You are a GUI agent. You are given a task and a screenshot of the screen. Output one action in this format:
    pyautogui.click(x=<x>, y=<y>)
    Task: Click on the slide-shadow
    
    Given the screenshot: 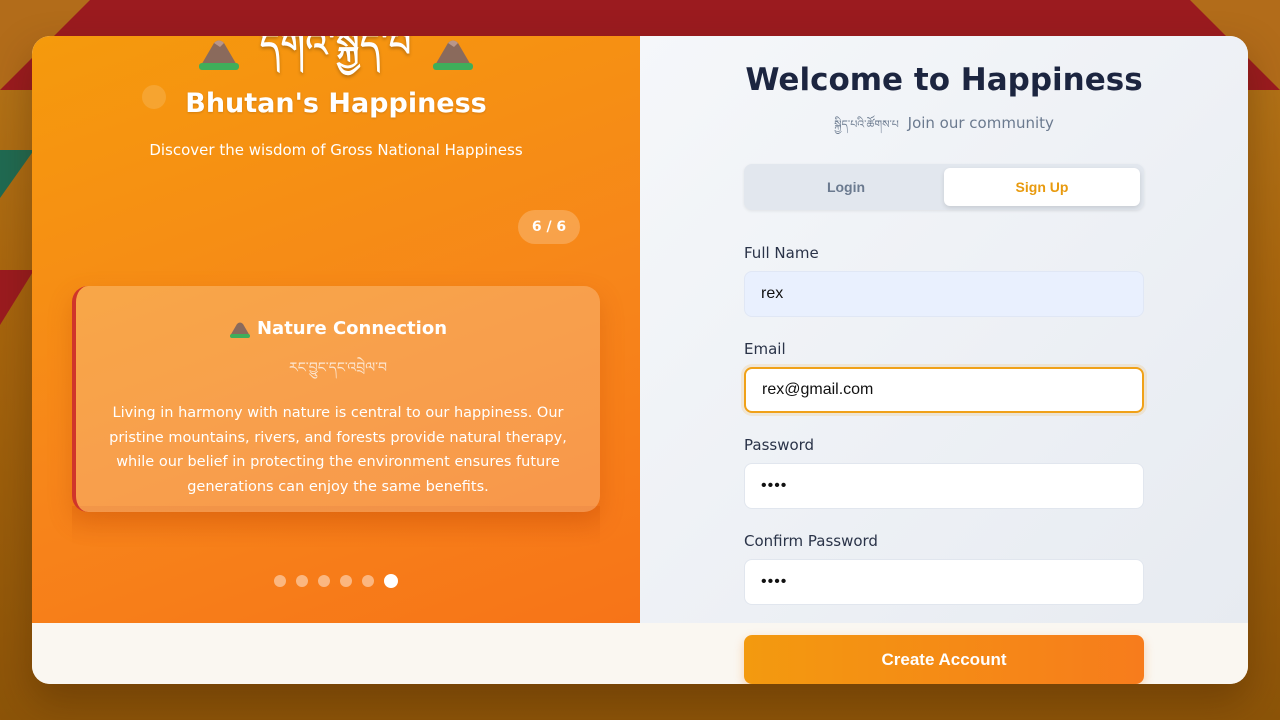 What is the action you would take?
    pyautogui.click(x=336, y=526)
    